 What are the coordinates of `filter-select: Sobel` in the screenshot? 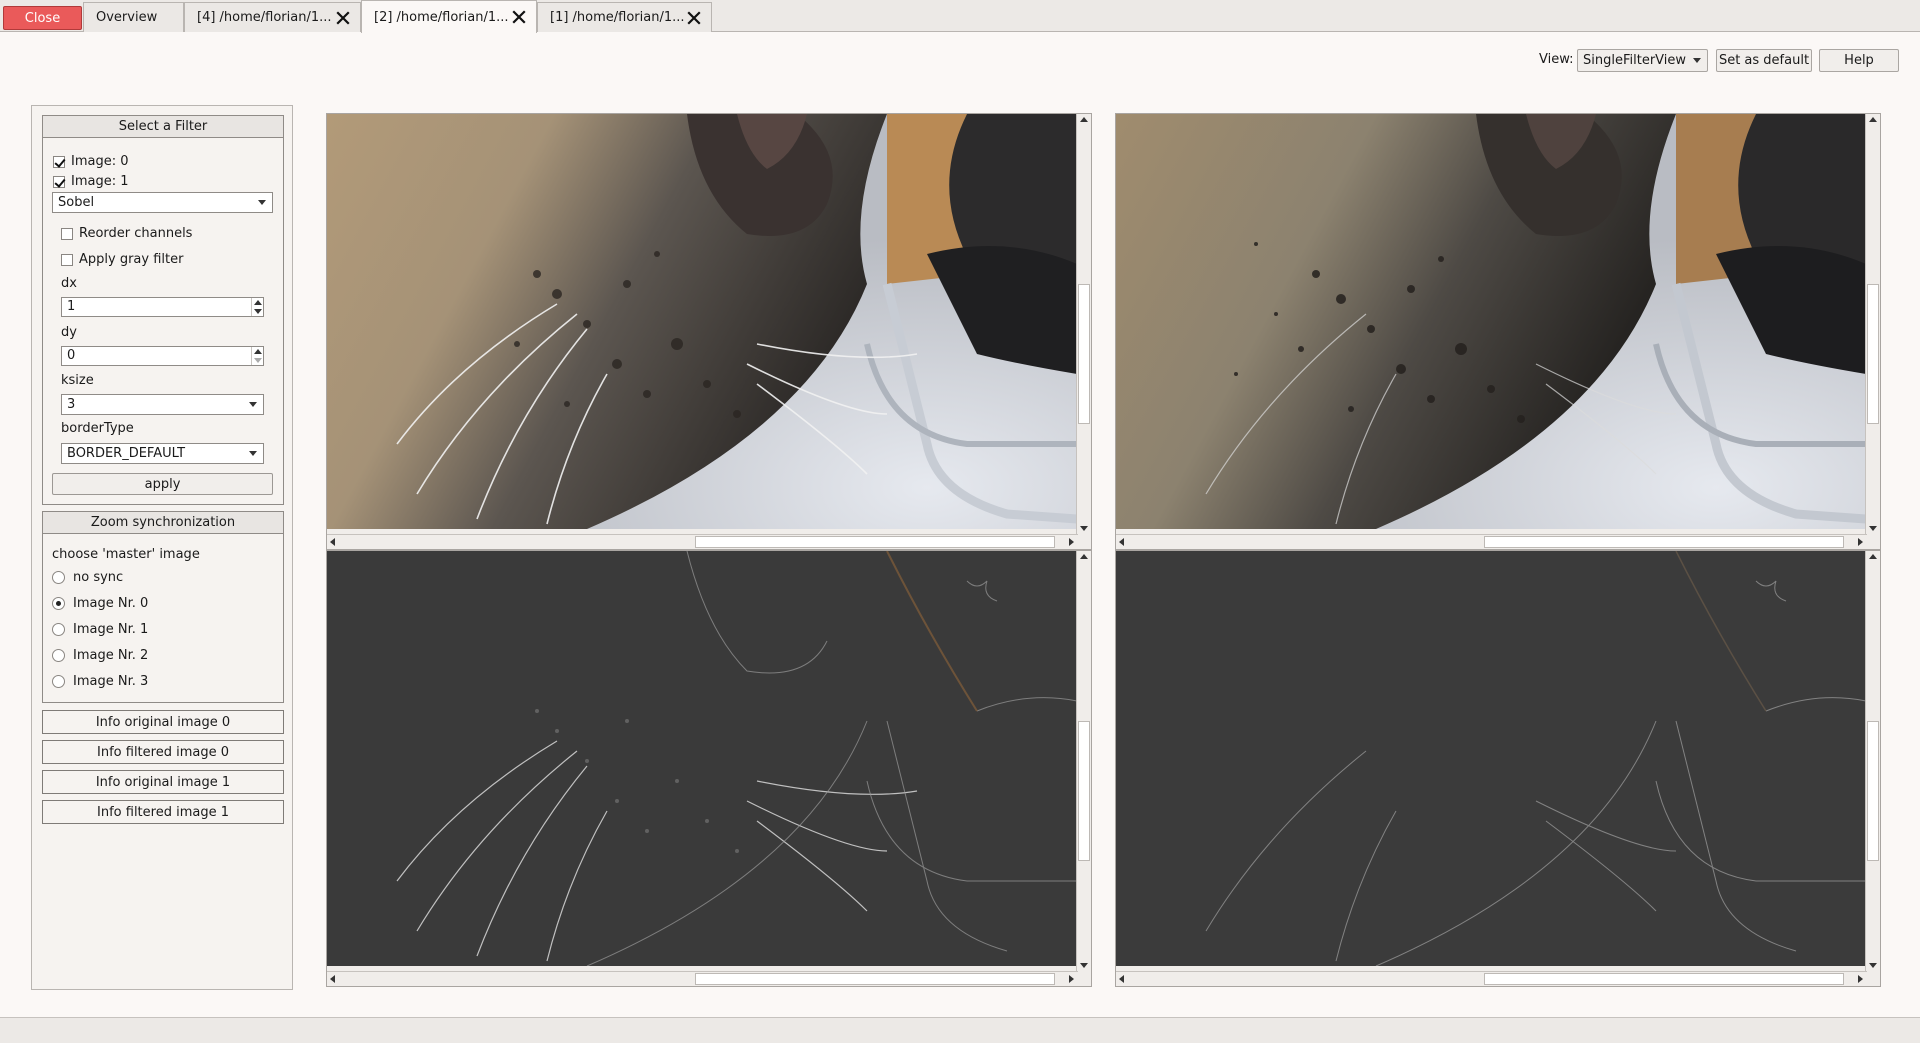 It's located at (162, 202).